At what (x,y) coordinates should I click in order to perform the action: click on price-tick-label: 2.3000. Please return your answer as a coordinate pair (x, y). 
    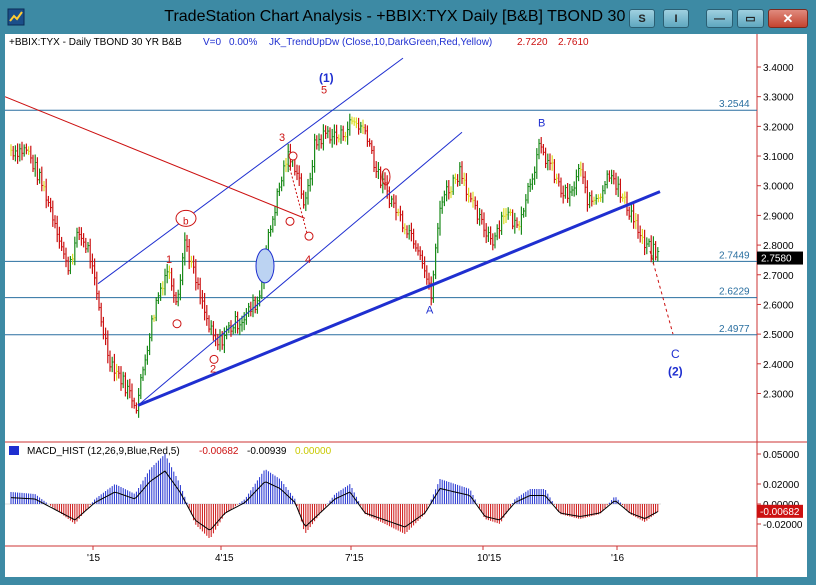
    Looking at the image, I should click on (778, 394).